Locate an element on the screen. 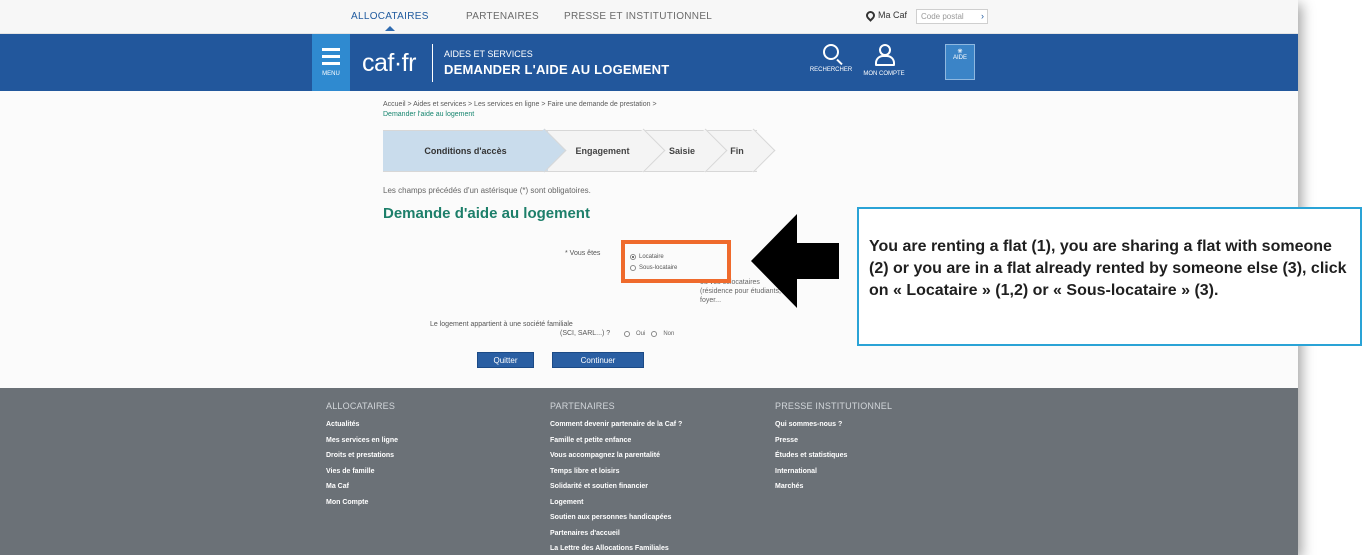  progress-stepper: Conditions d'accès Engagement Saisie Fin is located at coordinates (579, 150).